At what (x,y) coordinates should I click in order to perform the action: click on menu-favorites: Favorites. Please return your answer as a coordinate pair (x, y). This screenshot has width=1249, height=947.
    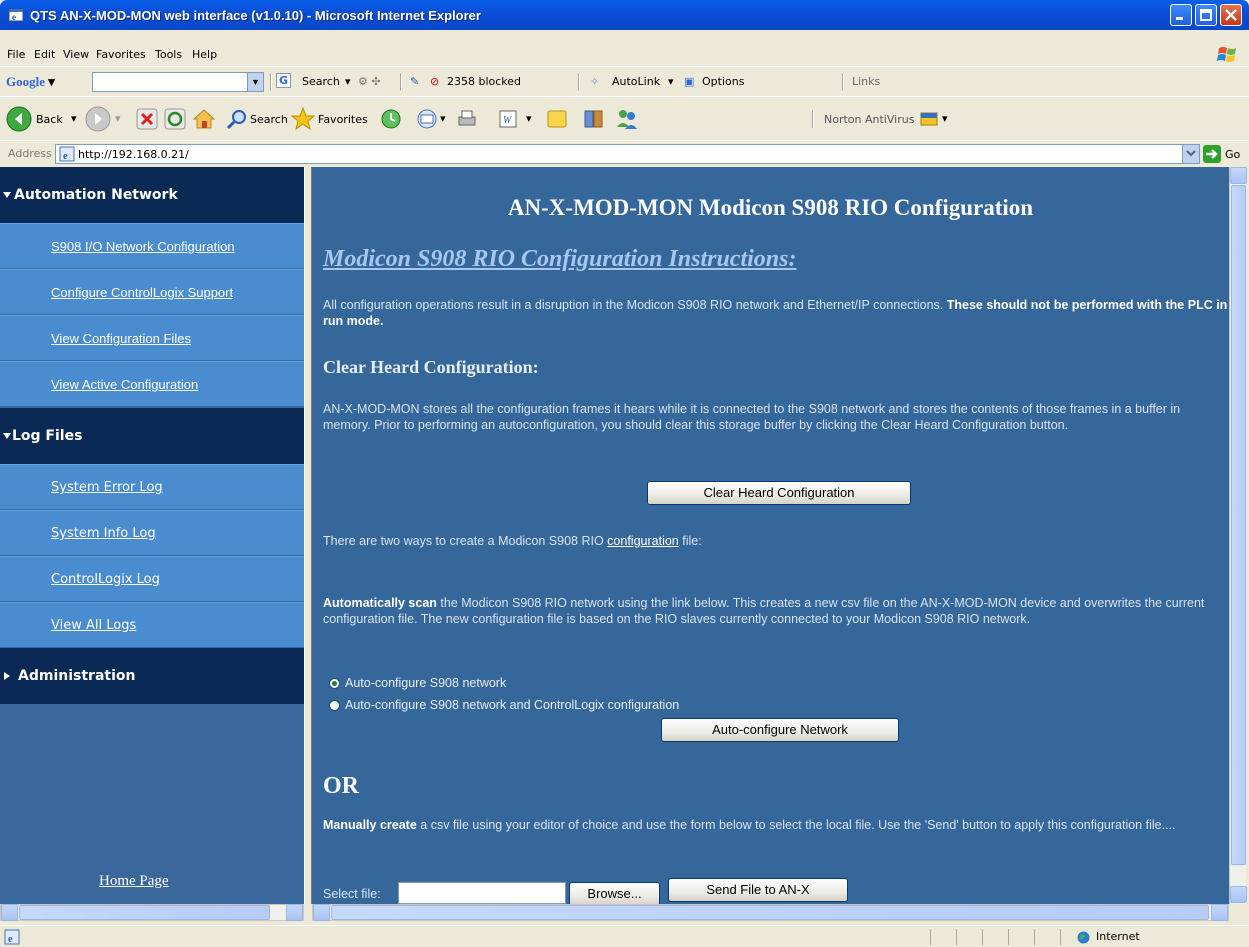
    Looking at the image, I should click on (121, 54).